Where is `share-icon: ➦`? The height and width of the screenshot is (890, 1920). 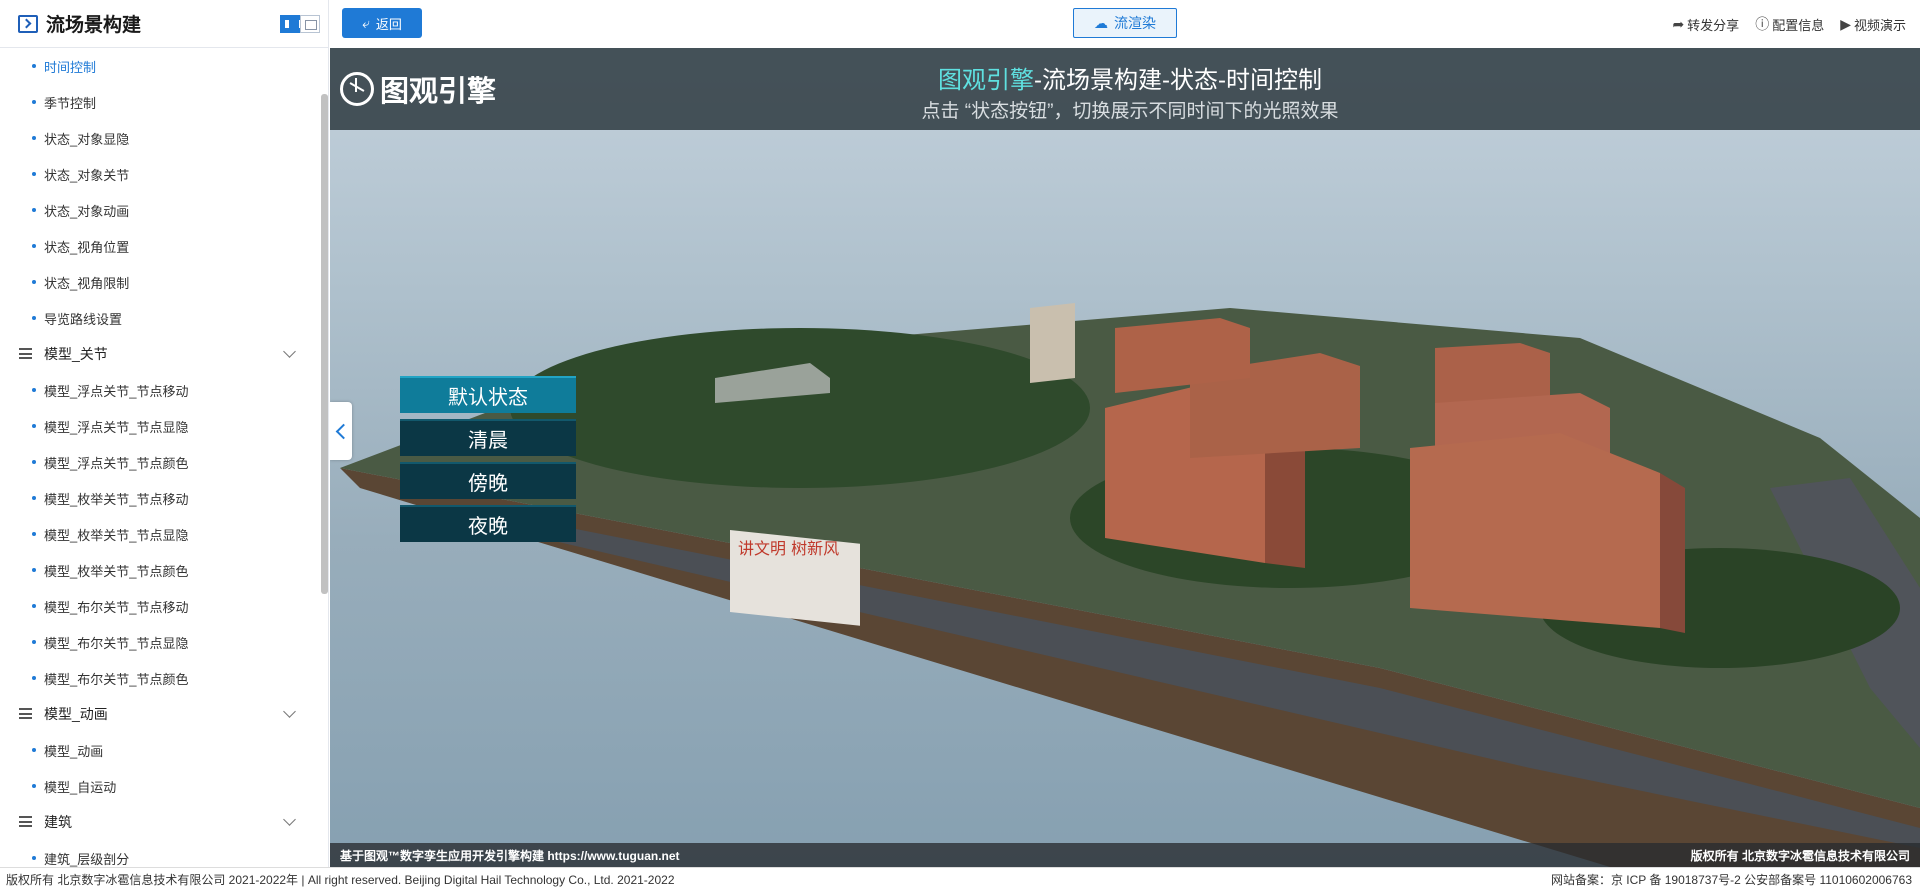 share-icon: ➦ is located at coordinates (1678, 23).